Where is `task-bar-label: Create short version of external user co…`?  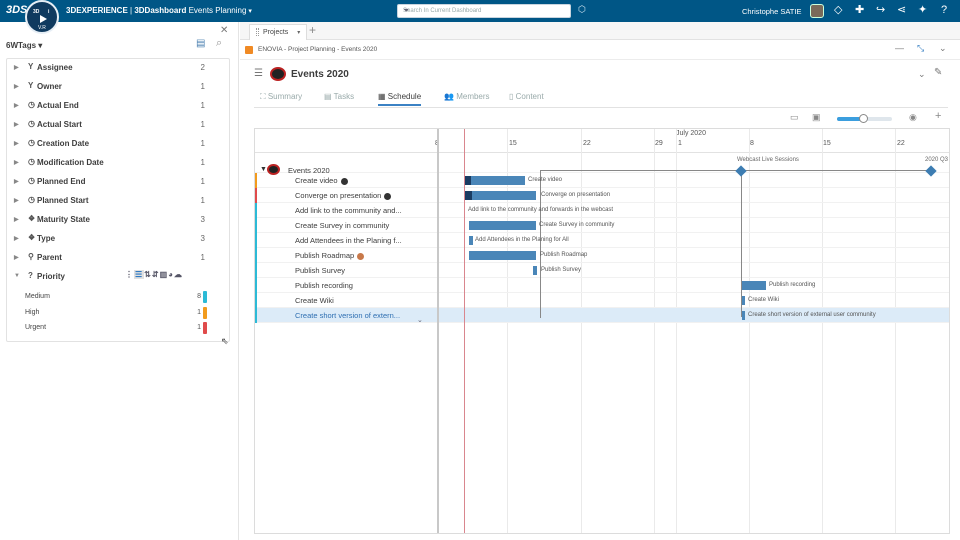 task-bar-label: Create short version of external user co… is located at coordinates (812, 315).